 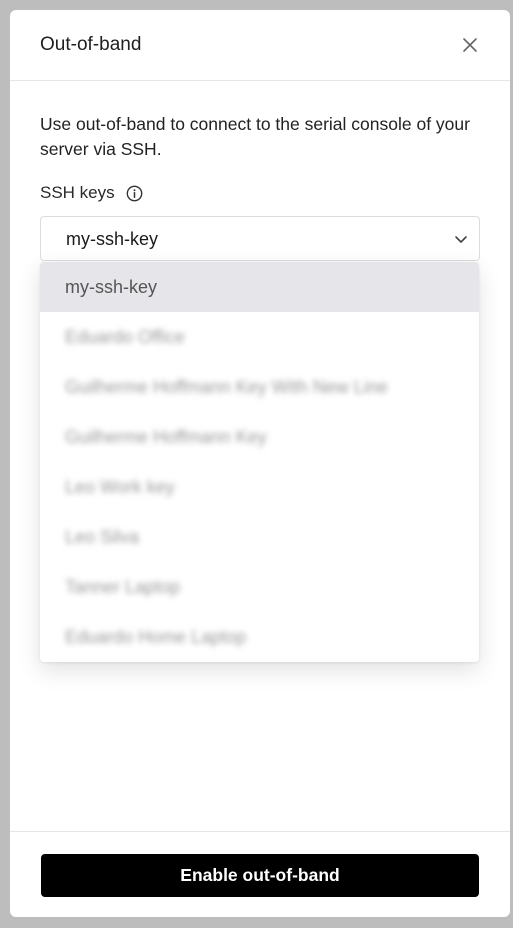 What do you see at coordinates (259, 337) in the screenshot?
I see `dropdown-option: Eduardo Office` at bounding box center [259, 337].